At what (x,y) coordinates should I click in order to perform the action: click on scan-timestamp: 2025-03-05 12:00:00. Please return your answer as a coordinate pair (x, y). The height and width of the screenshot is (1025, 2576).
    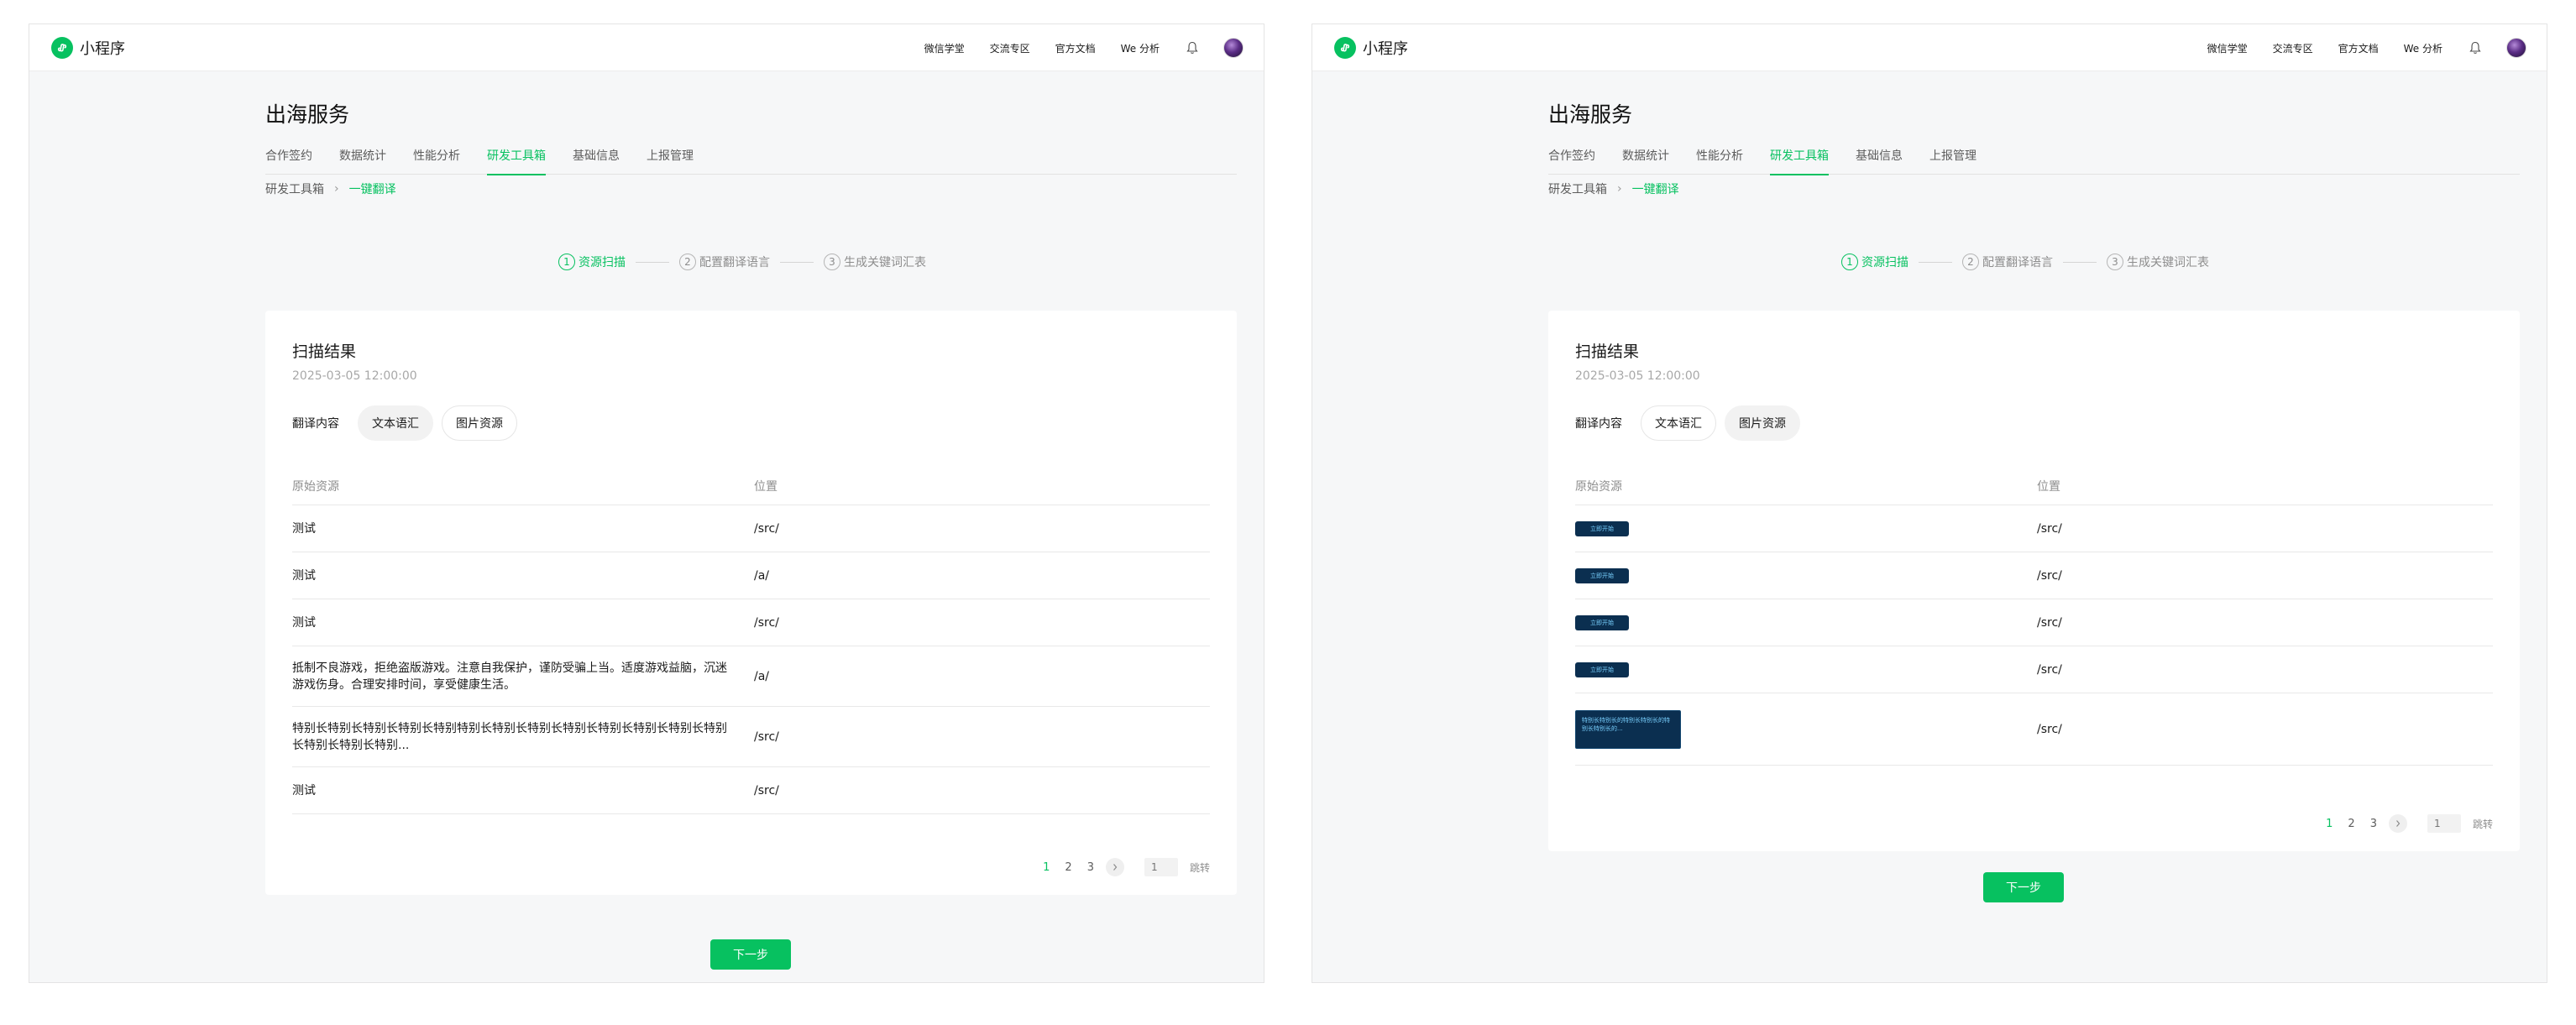
    Looking at the image, I should click on (1638, 376).